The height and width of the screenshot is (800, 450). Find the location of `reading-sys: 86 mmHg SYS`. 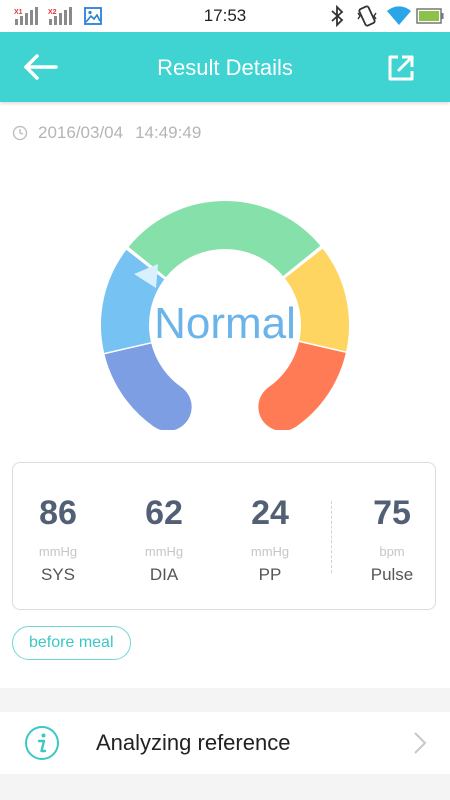

reading-sys: 86 mmHg SYS is located at coordinates (58, 539).